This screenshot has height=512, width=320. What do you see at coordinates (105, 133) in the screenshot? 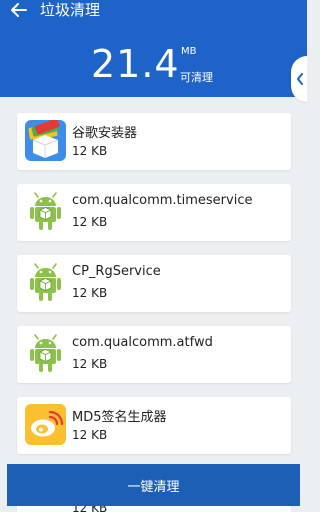
I see `app-name: 谷歌安装器` at bounding box center [105, 133].